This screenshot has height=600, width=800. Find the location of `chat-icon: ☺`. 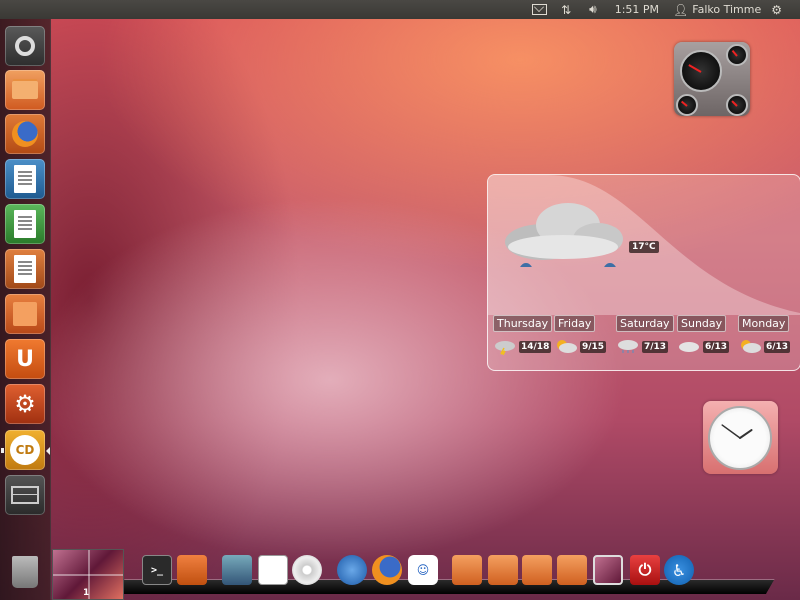

chat-icon: ☺ is located at coordinates (423, 570).